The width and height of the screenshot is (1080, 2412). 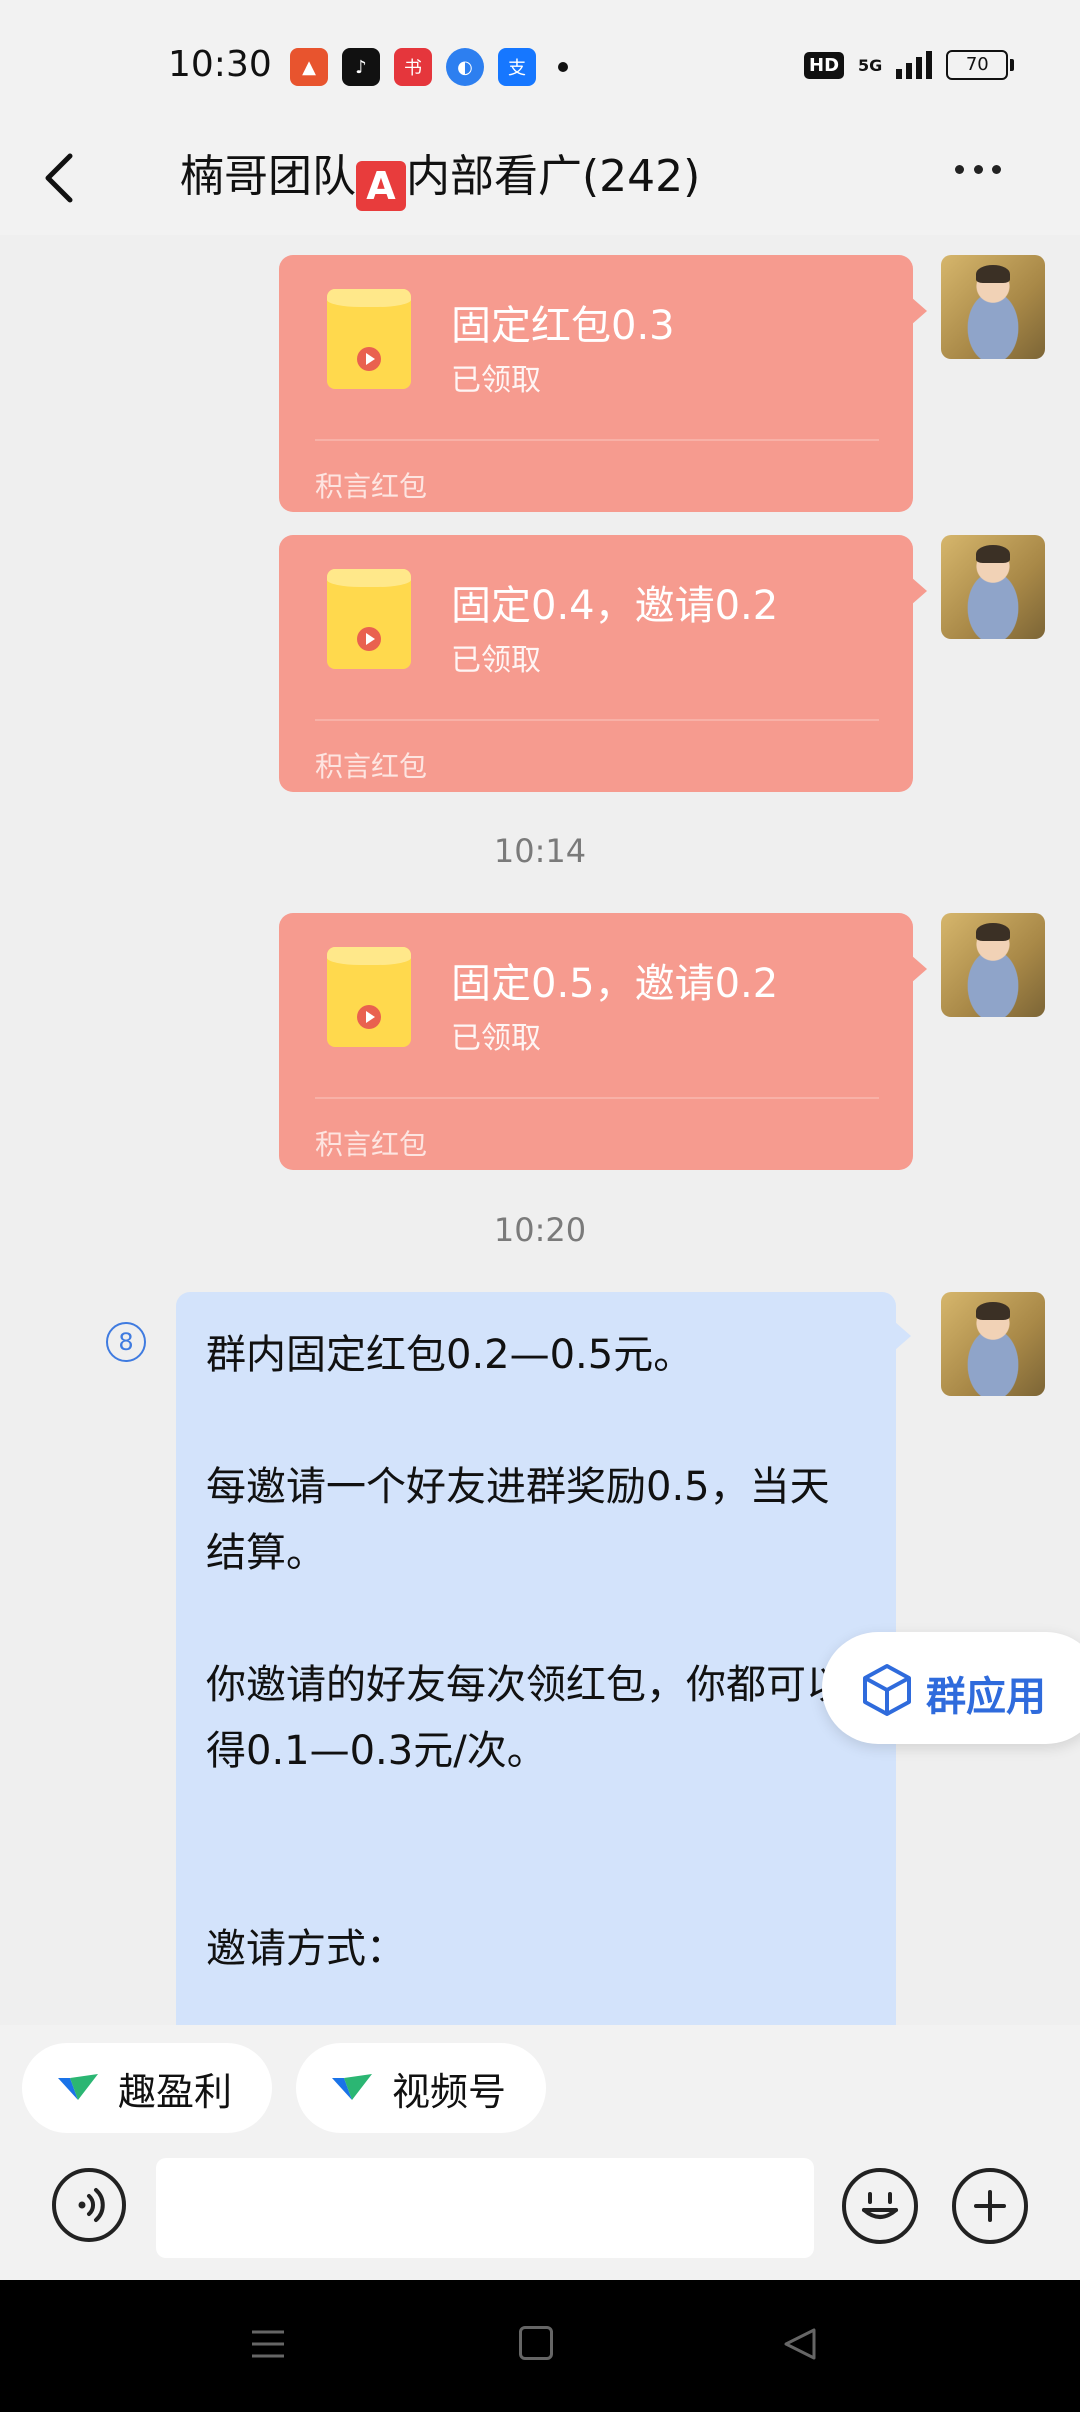 I want to click on red-packet-message: 固定红包0.3 已领取 积言红包, so click(x=603, y=383).